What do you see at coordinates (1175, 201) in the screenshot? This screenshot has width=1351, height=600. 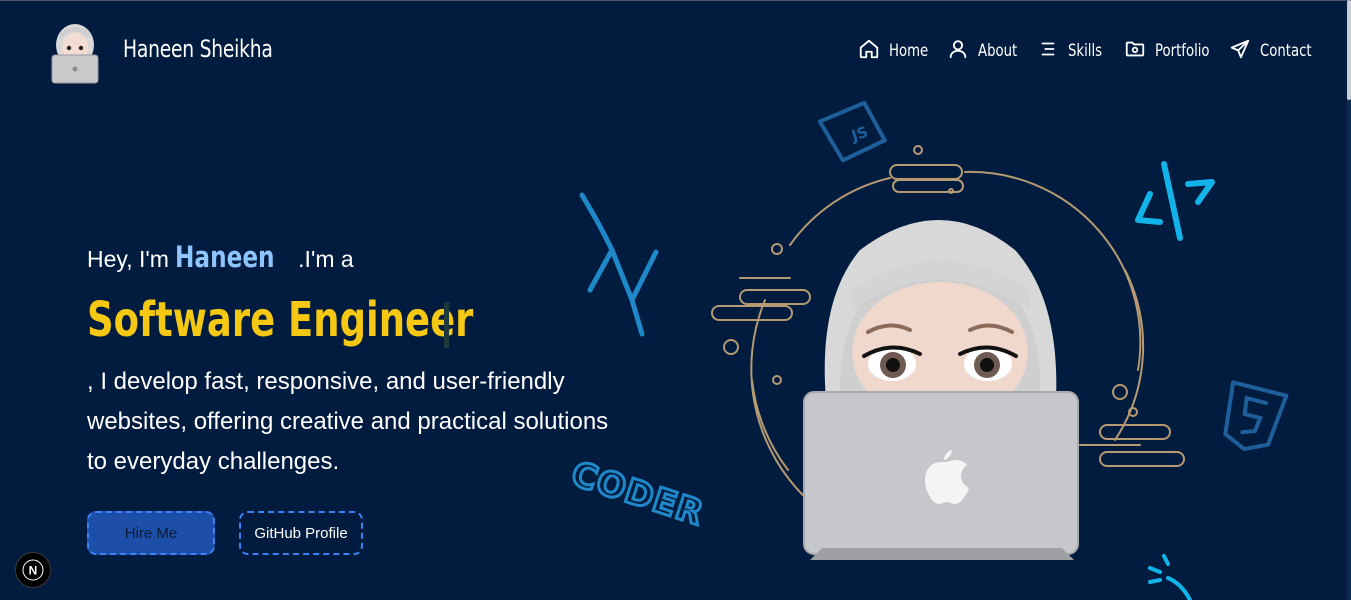 I see `code-brackets-icon` at bounding box center [1175, 201].